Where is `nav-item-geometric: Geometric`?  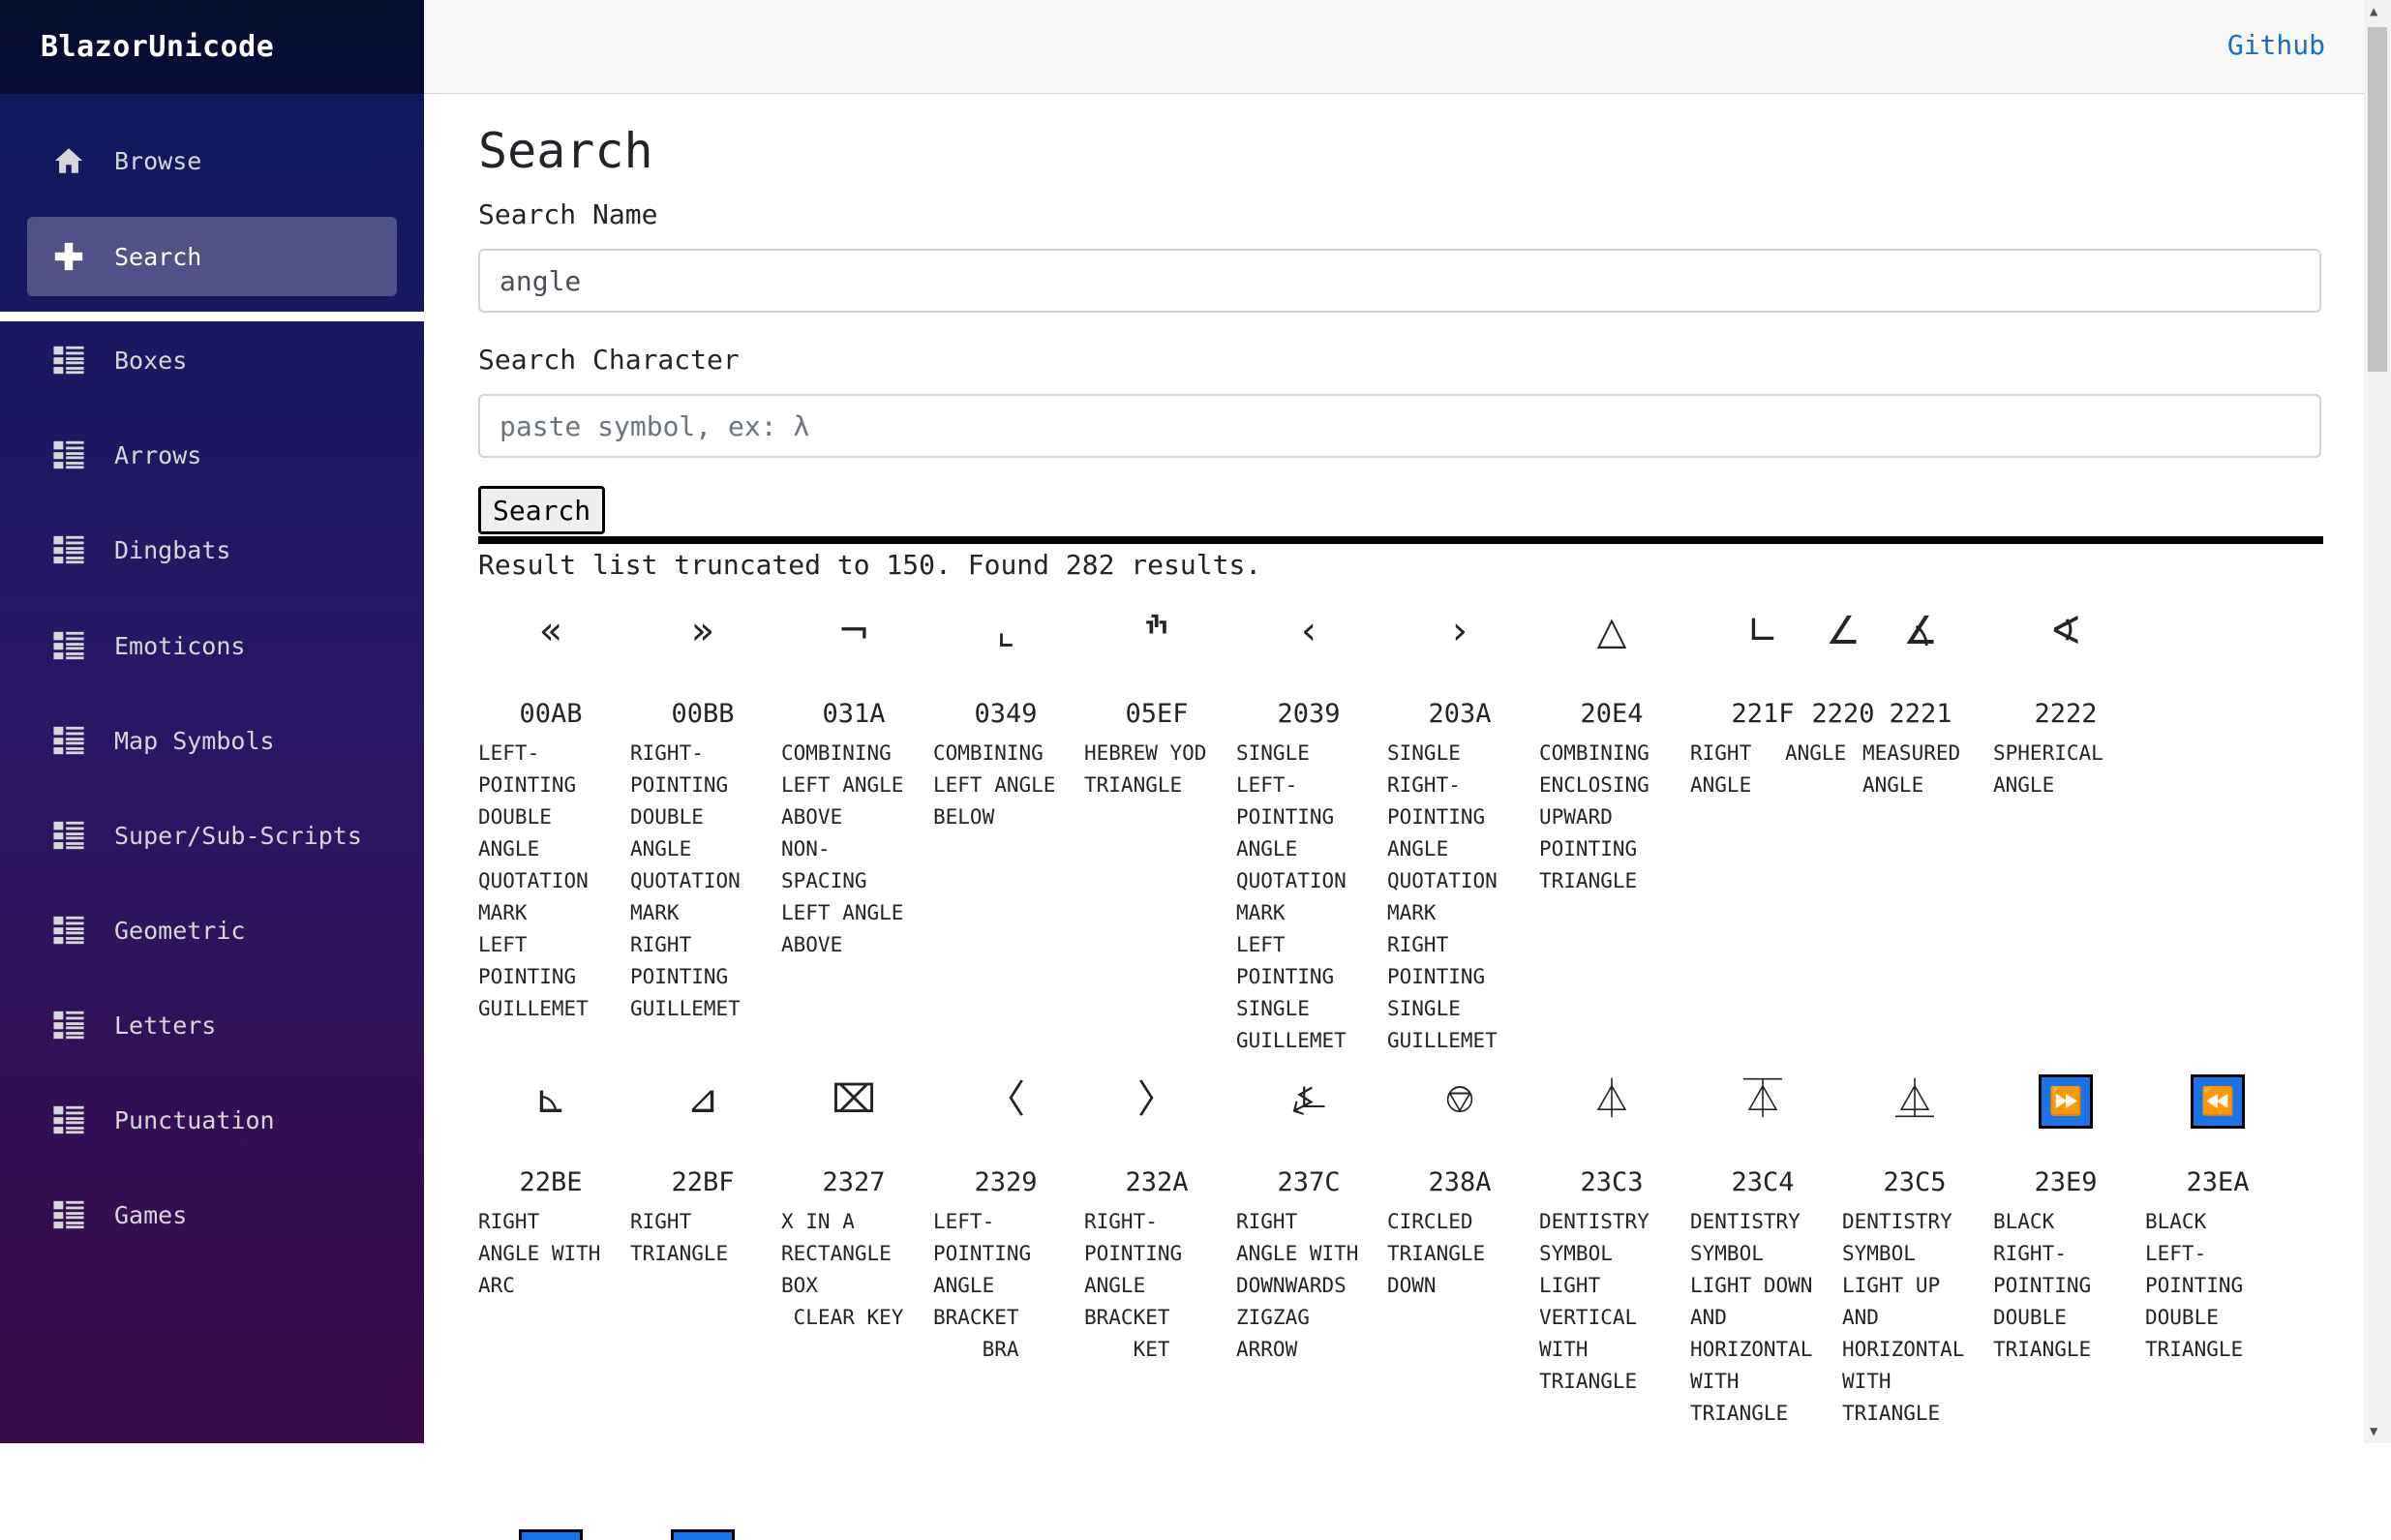
nav-item-geometric: Geometric is located at coordinates (212, 930).